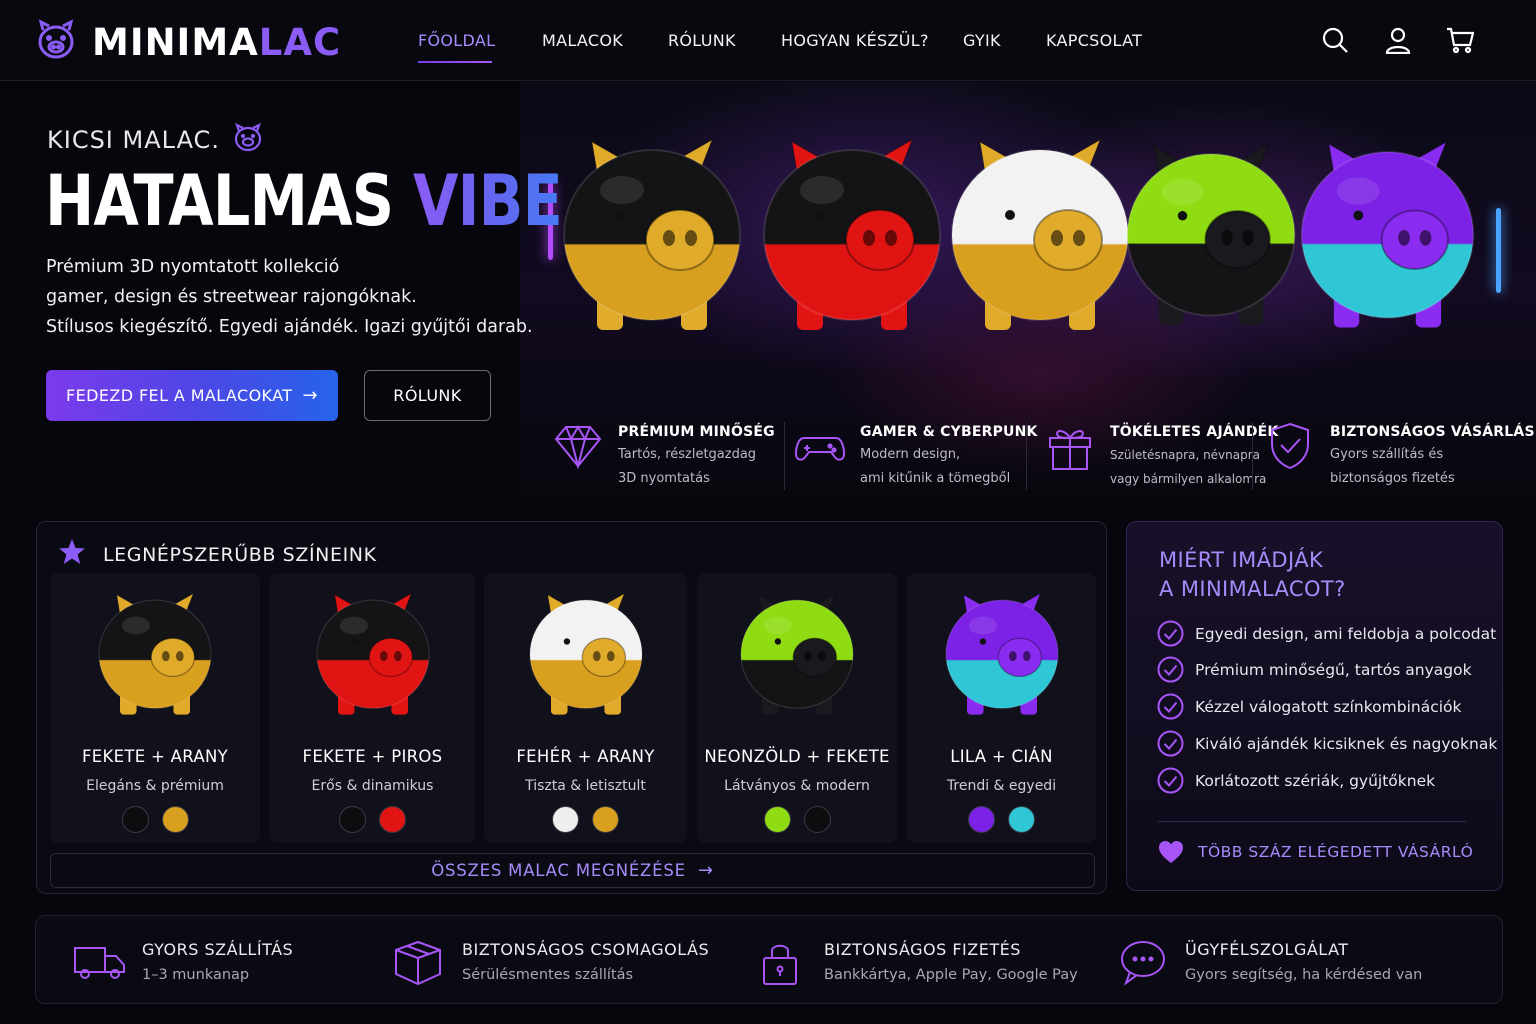 Image resolution: width=1536 pixels, height=1024 pixels. What do you see at coordinates (1094, 40) in the screenshot?
I see `nav-item-kapcsolat: KAPCSOLAT` at bounding box center [1094, 40].